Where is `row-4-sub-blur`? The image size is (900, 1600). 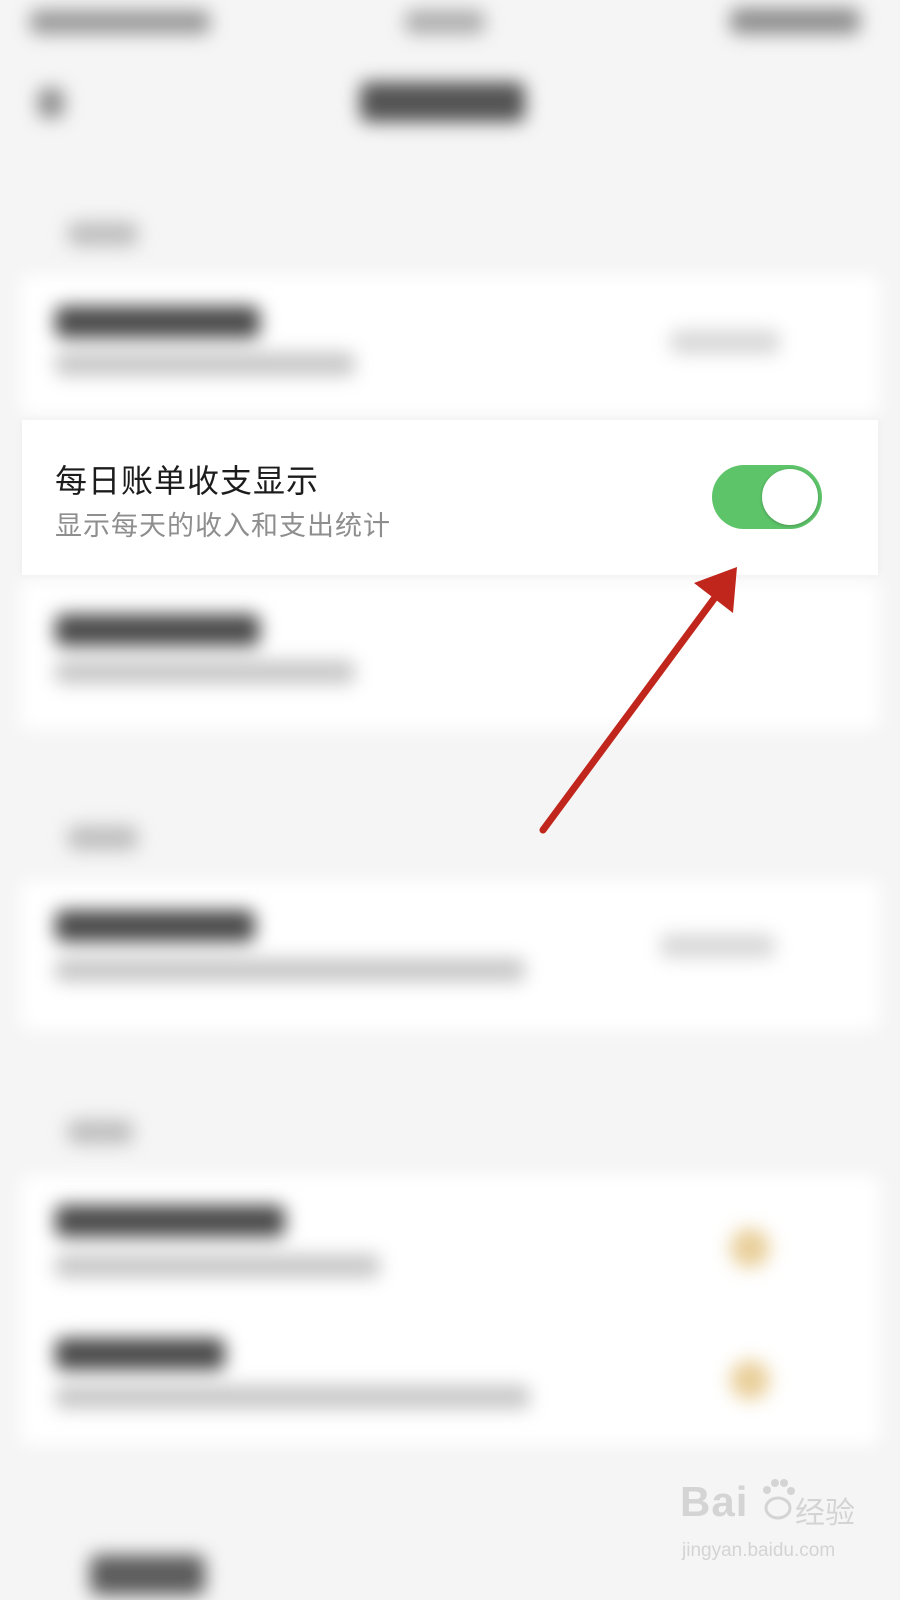
row-4-sub-blur is located at coordinates (290, 970).